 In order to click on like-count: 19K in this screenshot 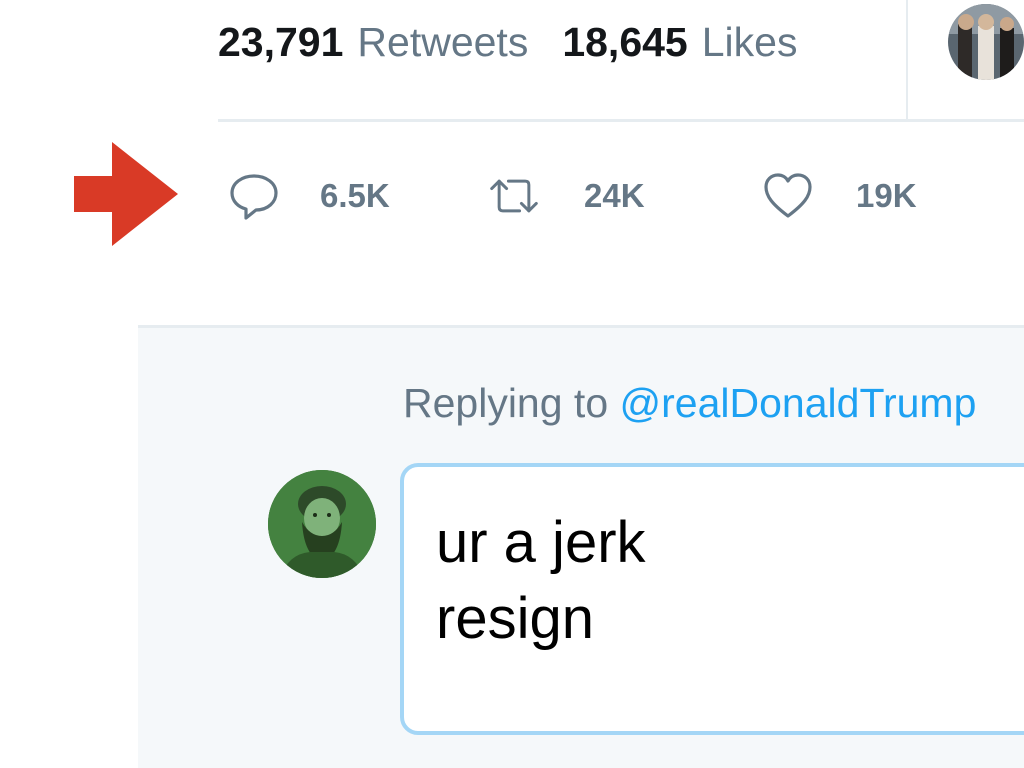, I will do `click(886, 195)`.